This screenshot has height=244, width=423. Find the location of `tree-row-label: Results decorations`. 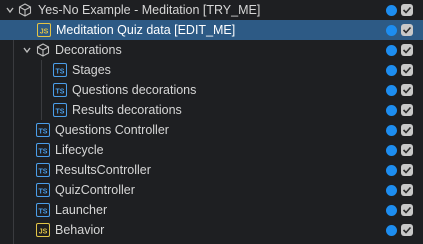

tree-row-label: Results decorations is located at coordinates (127, 110).